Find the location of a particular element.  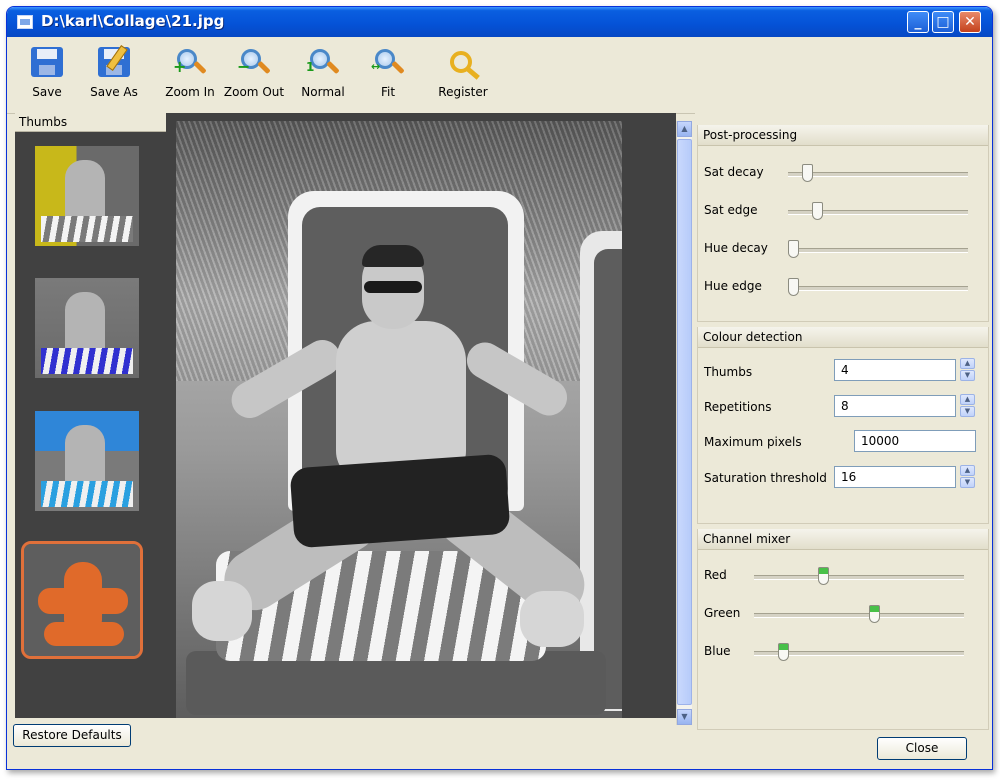

image-app-icon is located at coordinates (25, 22).